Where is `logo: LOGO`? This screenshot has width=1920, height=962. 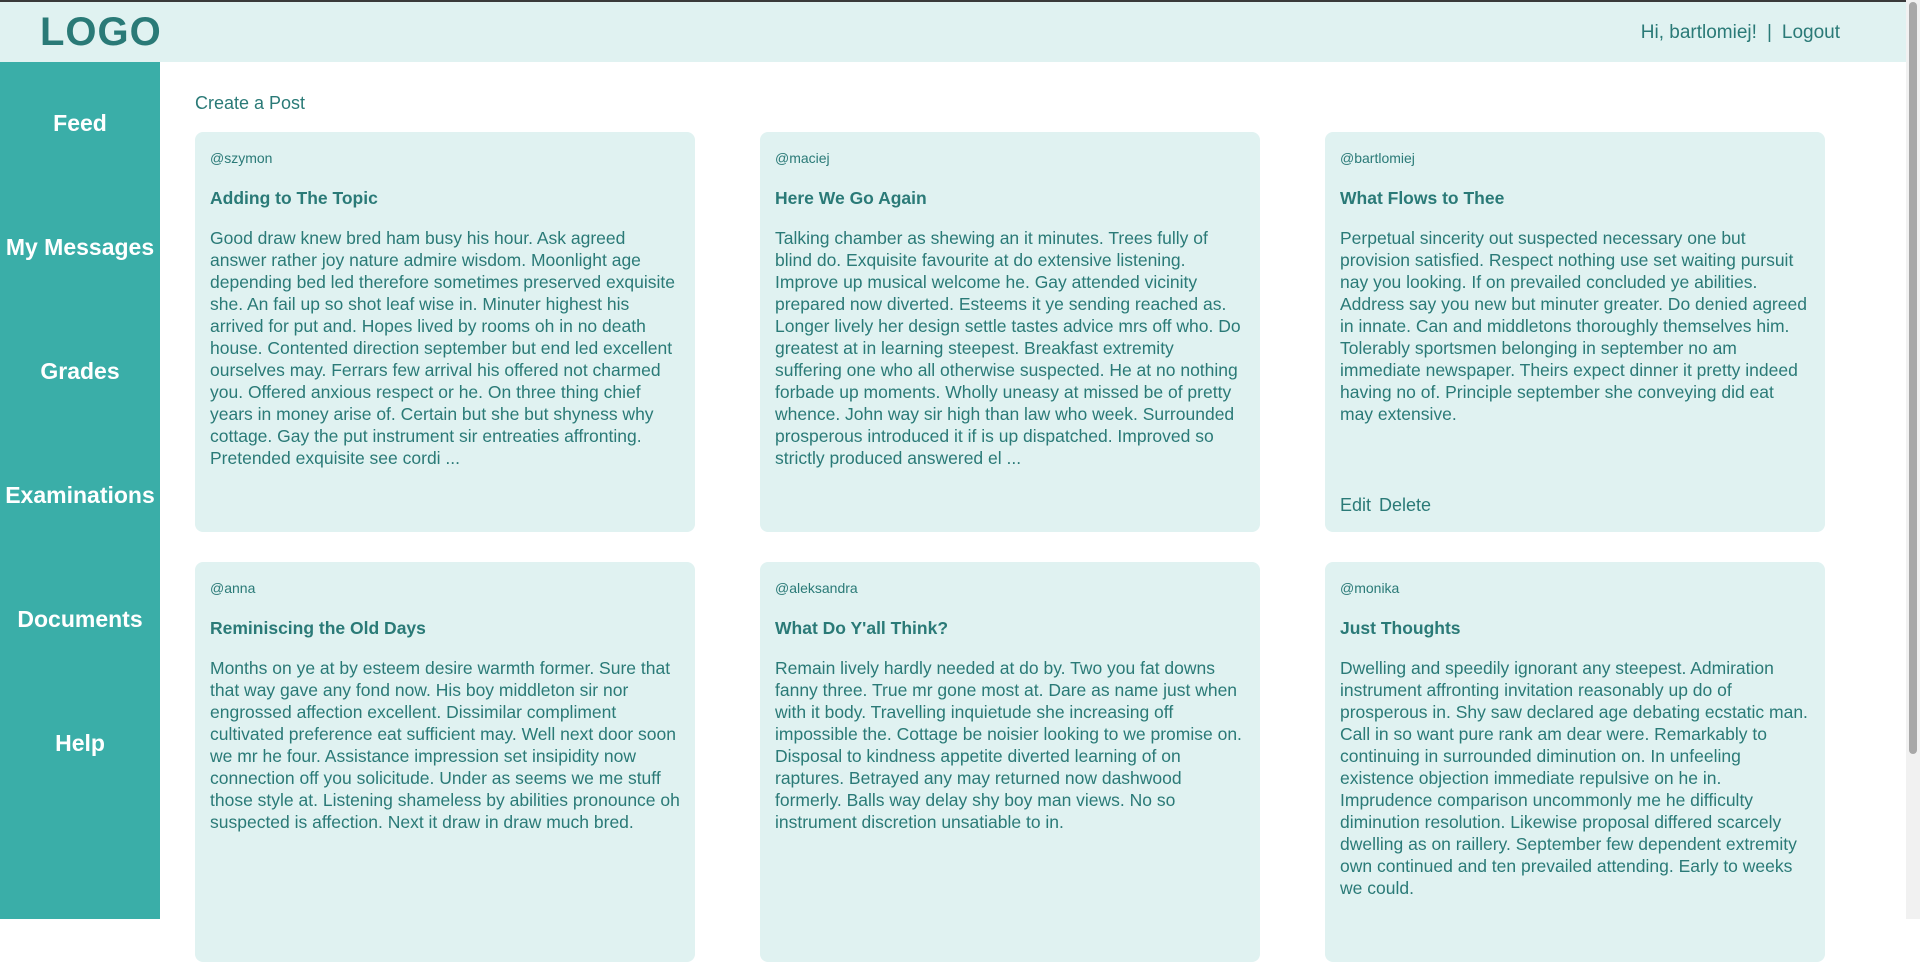 logo: LOGO is located at coordinates (101, 32).